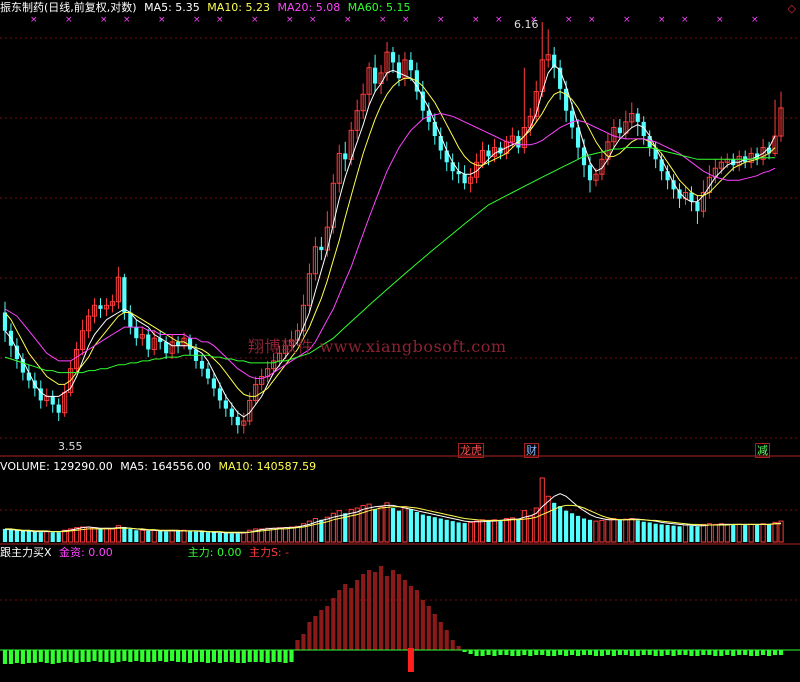 This screenshot has height=682, width=800. I want to click on watermark: 翔博软件 www.xiangbosoft.com, so click(377, 346).